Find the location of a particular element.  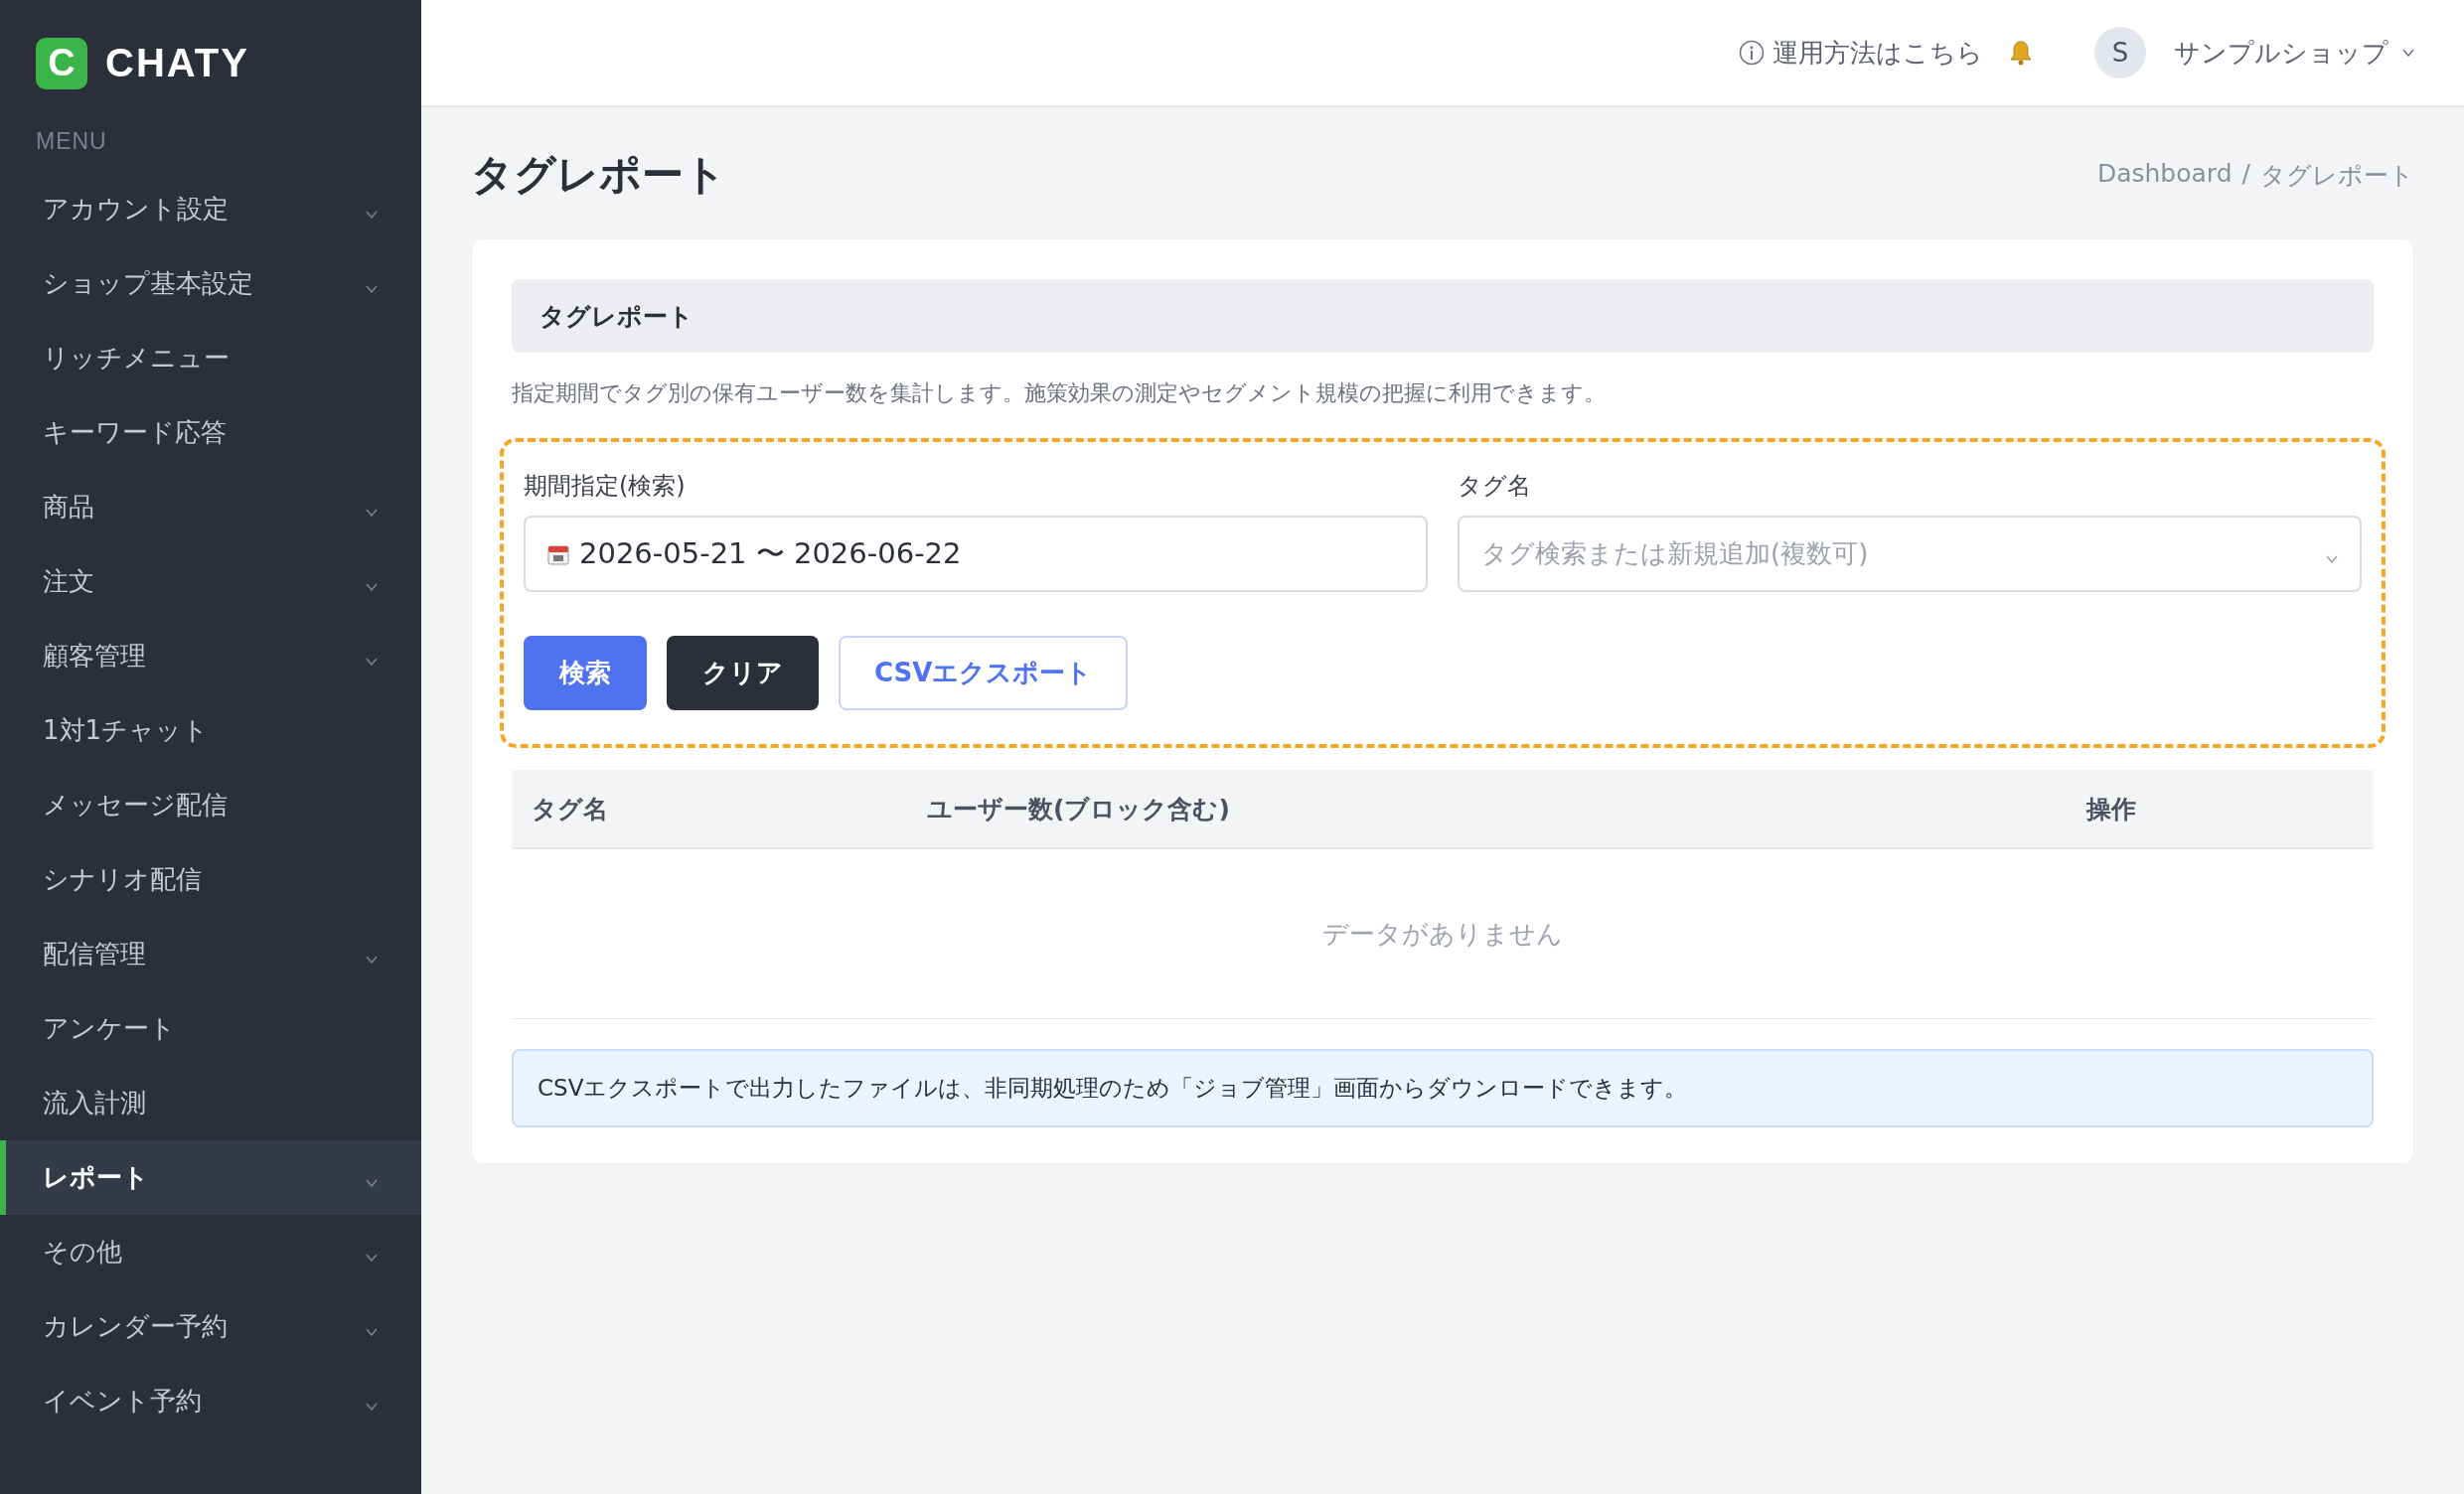

info-icon is located at coordinates (1752, 53).